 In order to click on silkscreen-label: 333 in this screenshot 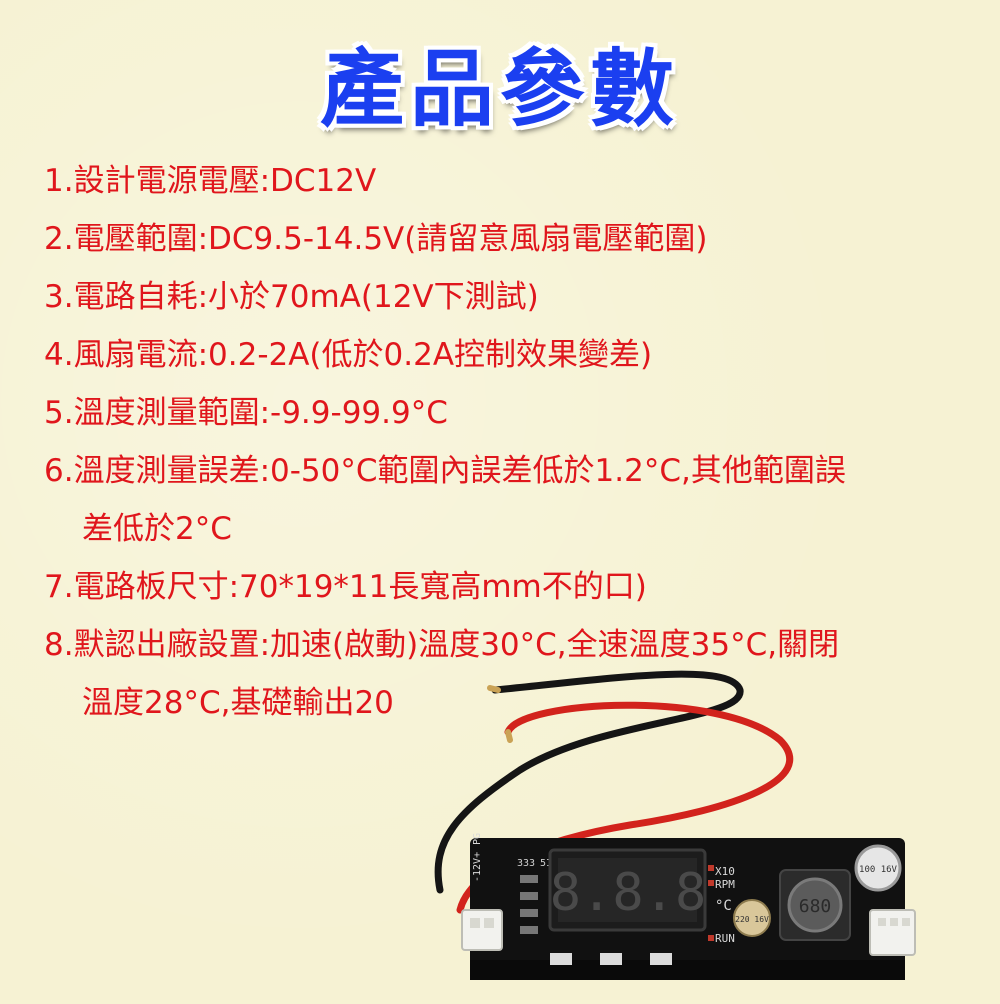, I will do `click(526, 863)`.